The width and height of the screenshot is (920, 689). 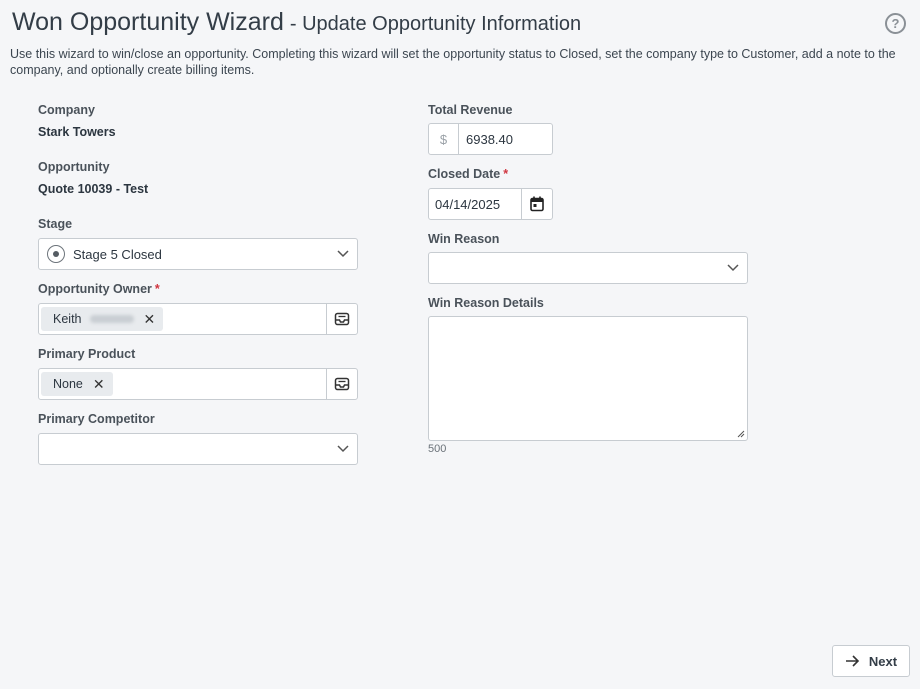 I want to click on owner-label: Opportunity Owner *, so click(x=198, y=289).